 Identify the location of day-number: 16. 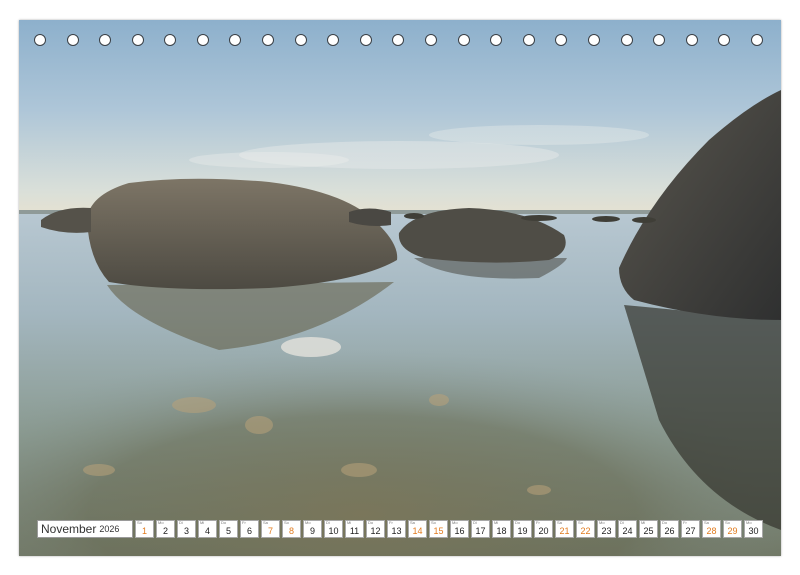
(459, 531).